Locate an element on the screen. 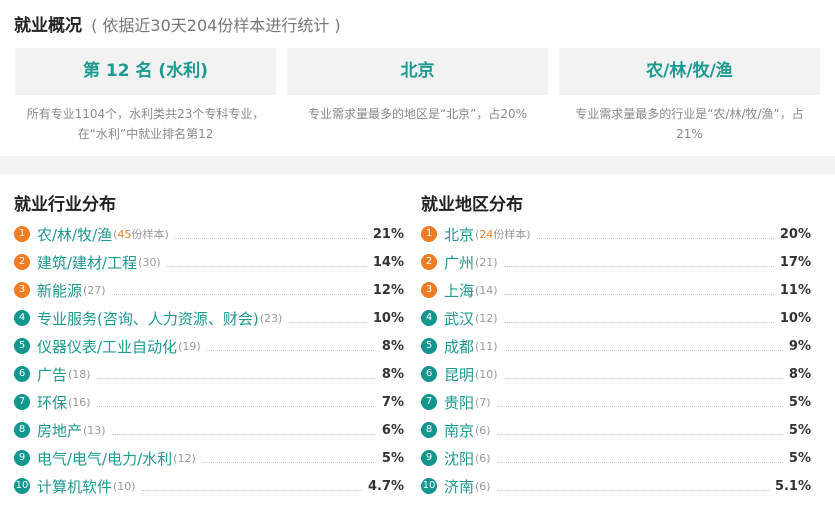 The width and height of the screenshot is (835, 510). sample-count: (14) is located at coordinates (486, 290).